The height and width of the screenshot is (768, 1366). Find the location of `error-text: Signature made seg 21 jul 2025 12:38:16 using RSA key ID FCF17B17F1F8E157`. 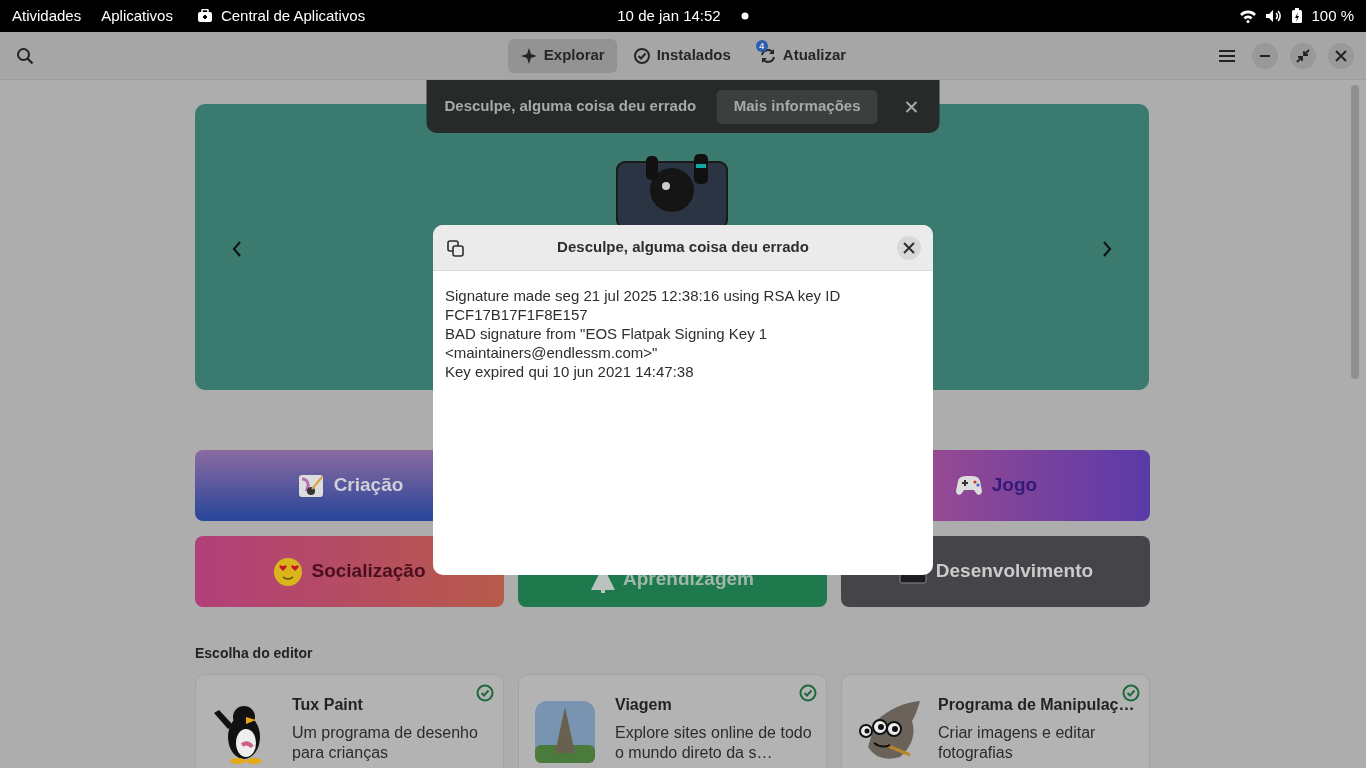

error-text: Signature made seg 21 jul 2025 12:38:16 using RSA key ID FCF17B17F1F8E157 is located at coordinates (643, 305).